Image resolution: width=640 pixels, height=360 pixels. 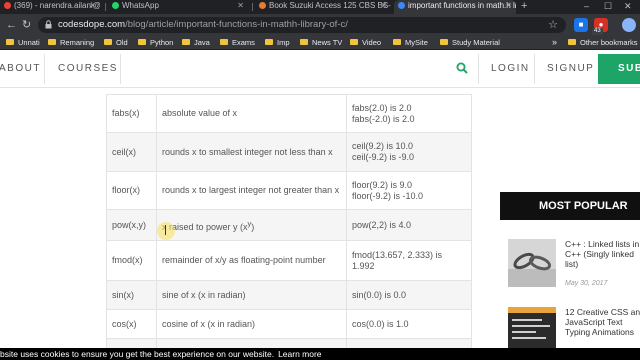 What do you see at coordinates (554, 42) in the screenshot?
I see `more-bookmarks-icon: »` at bounding box center [554, 42].